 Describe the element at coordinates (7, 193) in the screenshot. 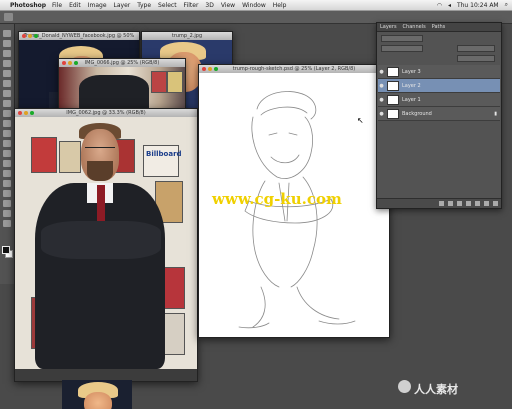

I see `path-select-tool-icon` at that location.